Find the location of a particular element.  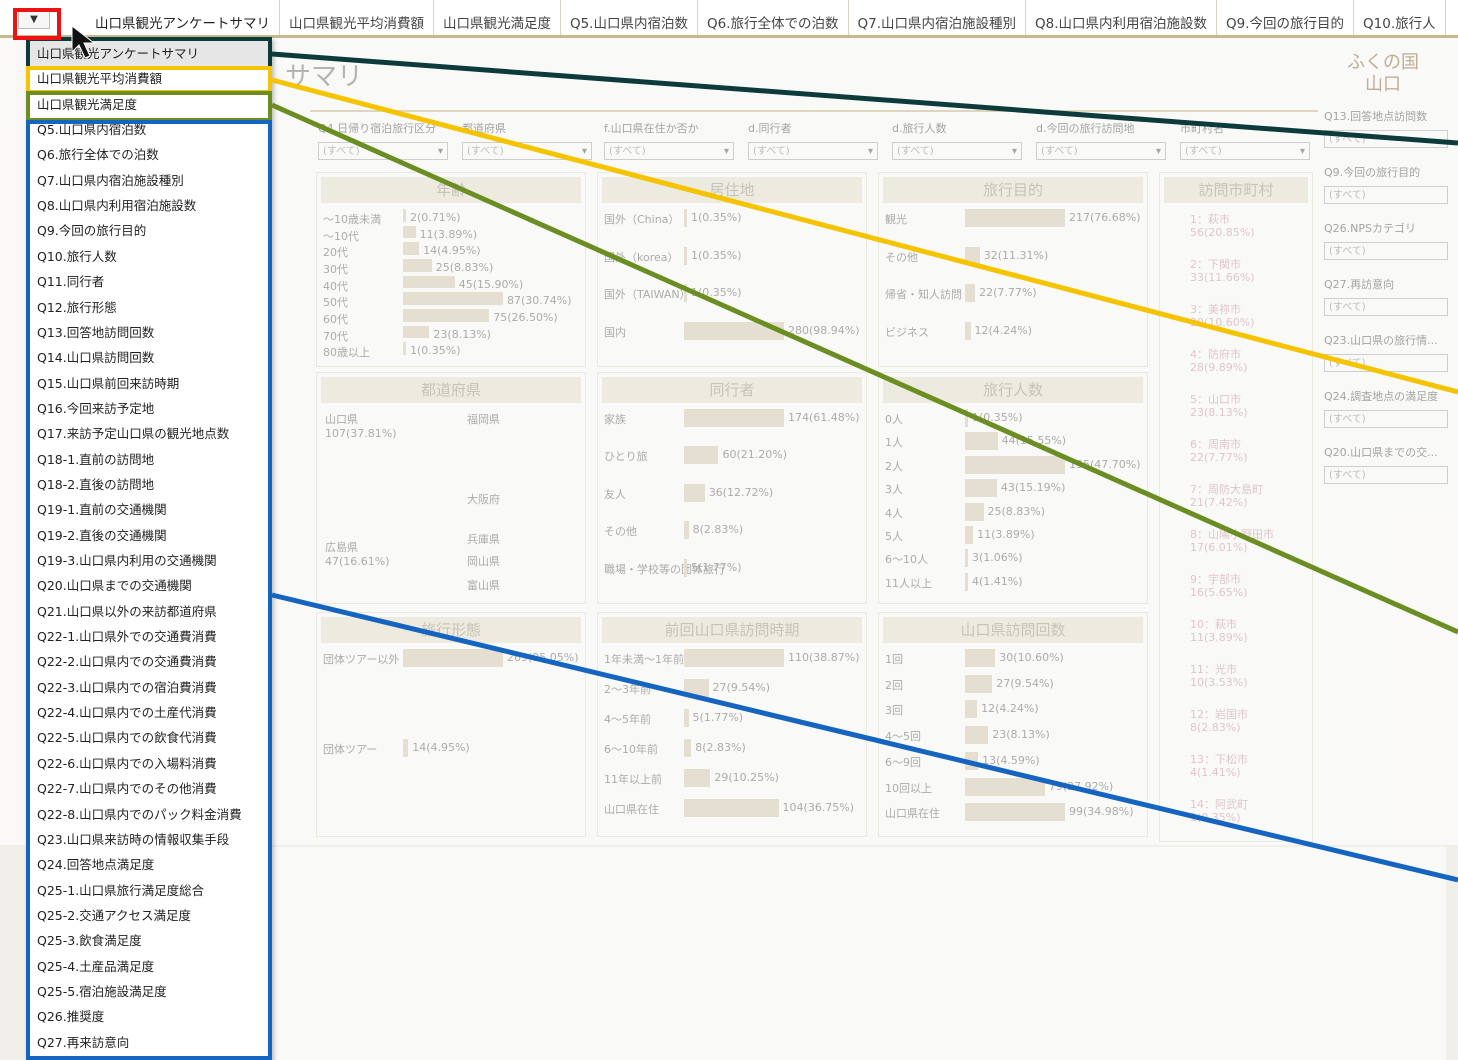

city-label: 13：下松市 is located at coordinates (1219, 759).